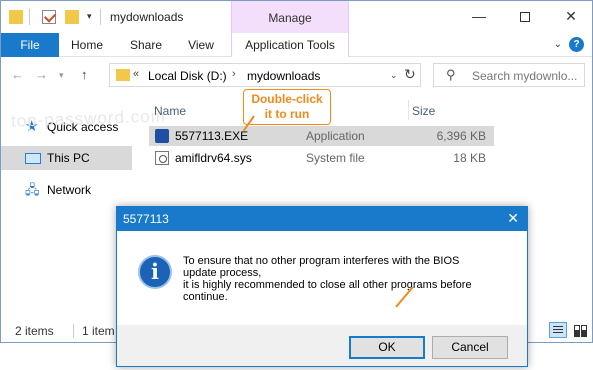  I want to click on sidebar-item-label: This PC, so click(68, 158).